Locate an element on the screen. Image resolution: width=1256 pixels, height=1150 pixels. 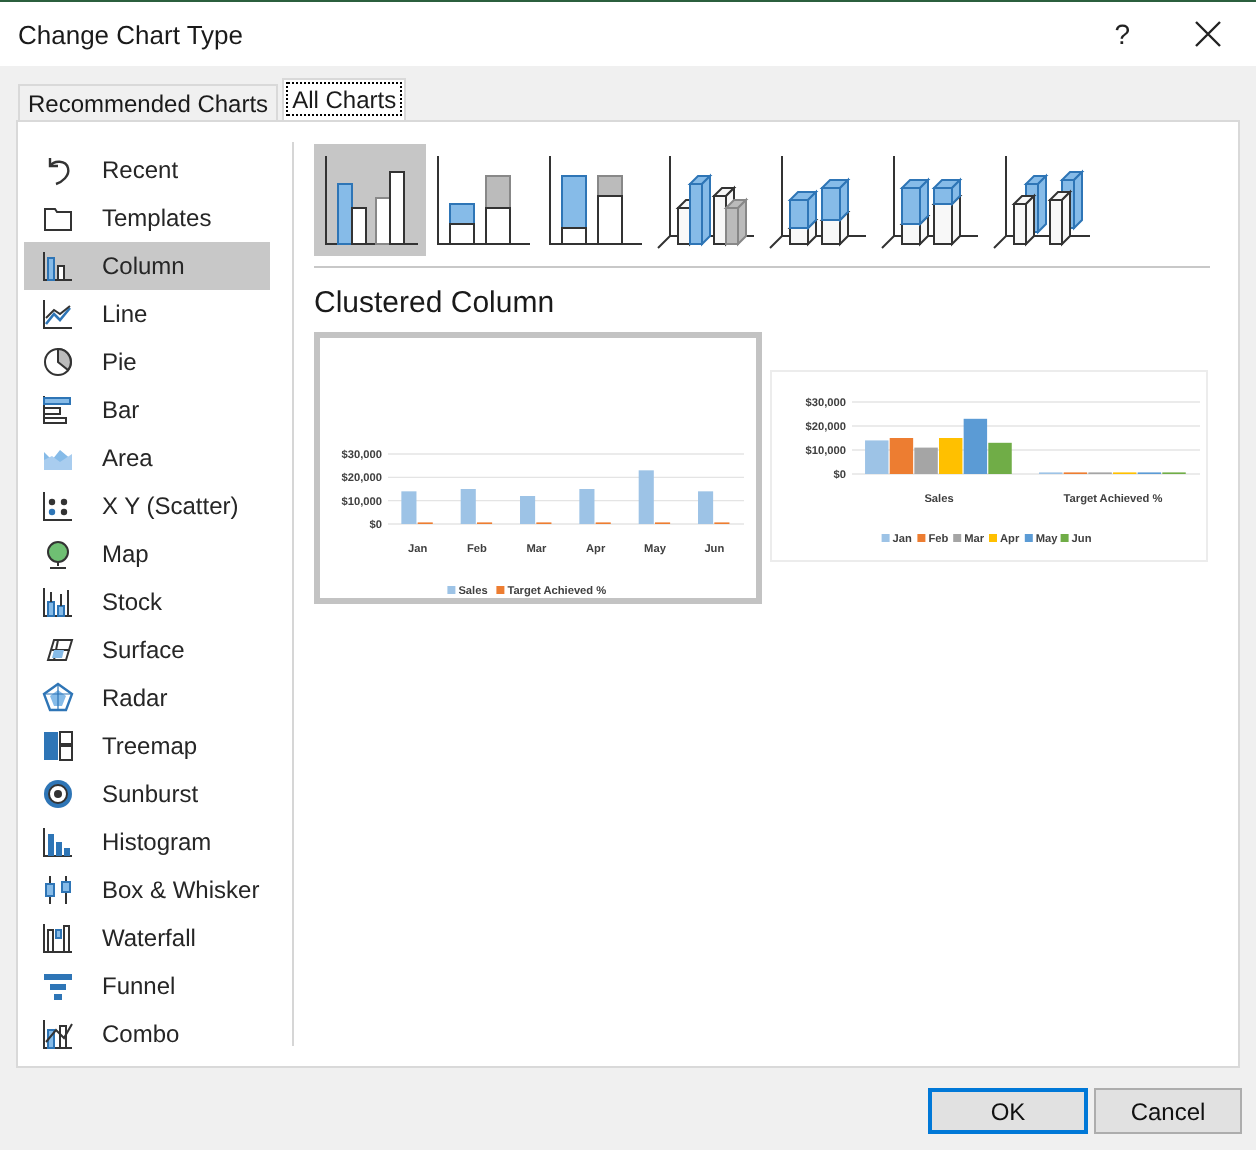
chart-type-item: Treemap is located at coordinates (147, 746).